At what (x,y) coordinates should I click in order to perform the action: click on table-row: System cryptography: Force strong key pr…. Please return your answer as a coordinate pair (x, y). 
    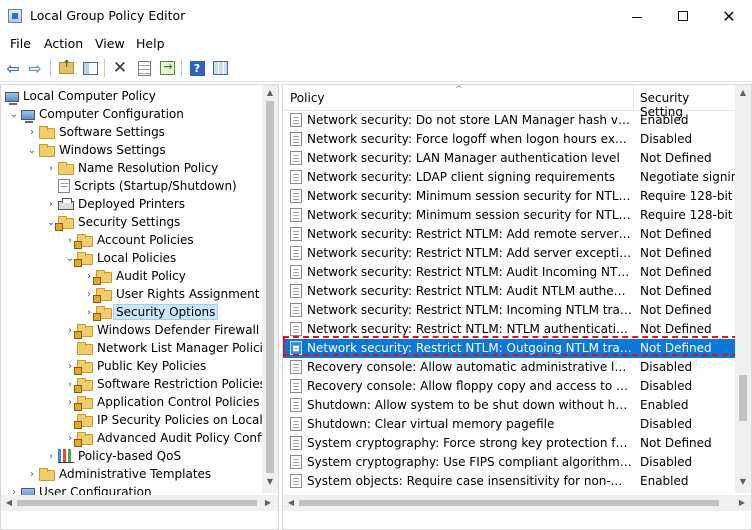
    Looking at the image, I should click on (509, 443).